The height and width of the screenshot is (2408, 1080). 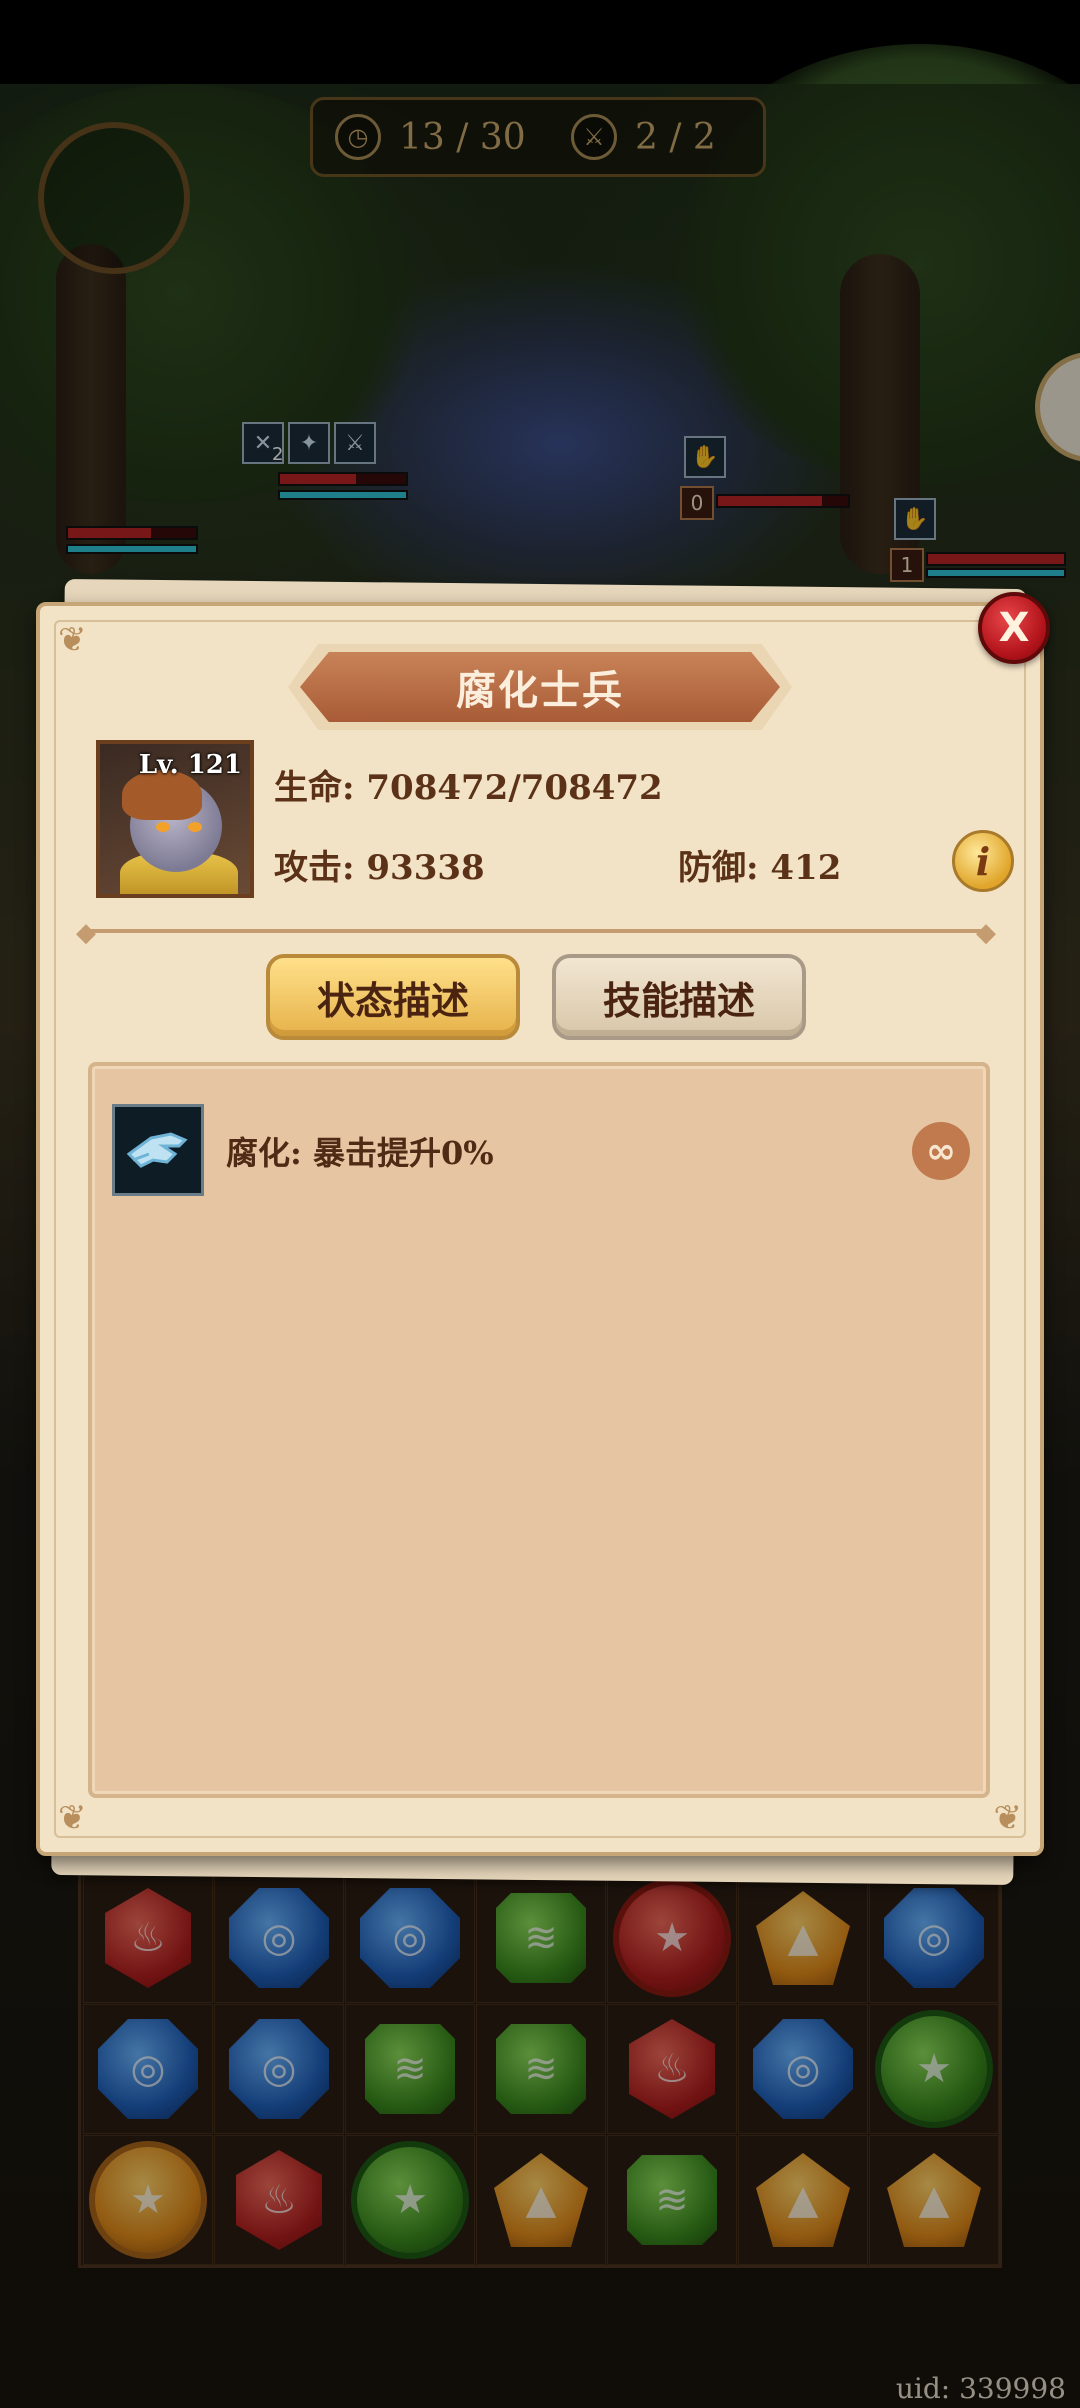 I want to click on corruption-hand-icon, so click(x=158, y=1150).